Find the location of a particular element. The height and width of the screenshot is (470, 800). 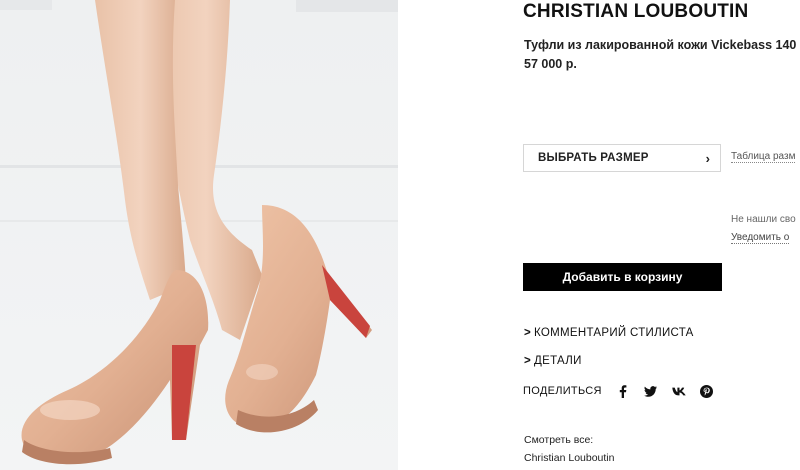

chevron-right-icon: › is located at coordinates (707, 158).